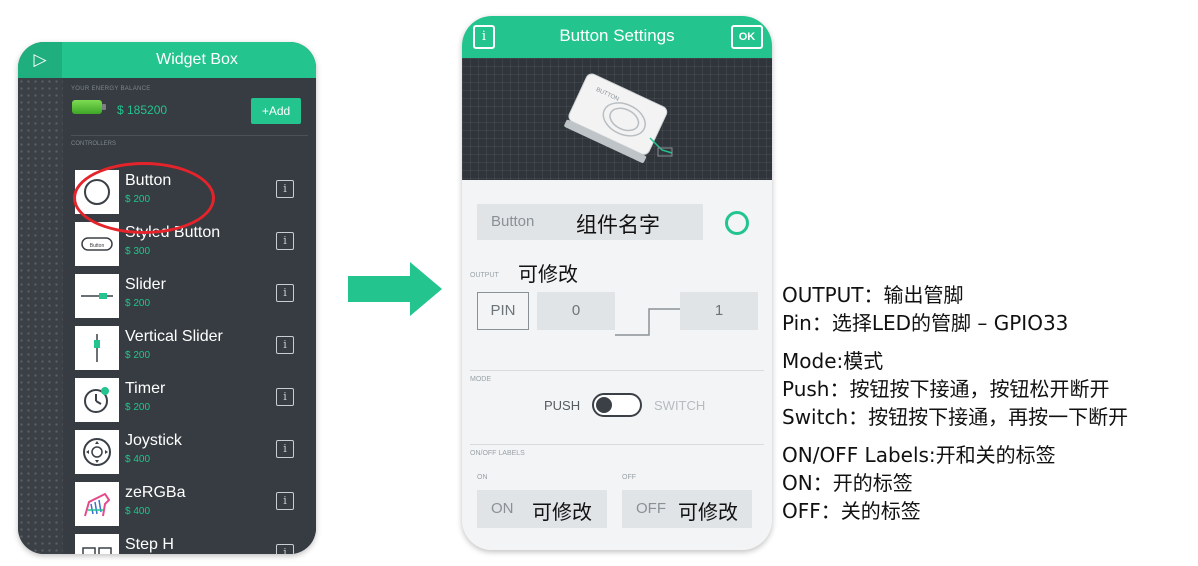 This screenshot has width=1198, height=566. What do you see at coordinates (197, 59) in the screenshot?
I see `widget-box-title: Widget Box` at bounding box center [197, 59].